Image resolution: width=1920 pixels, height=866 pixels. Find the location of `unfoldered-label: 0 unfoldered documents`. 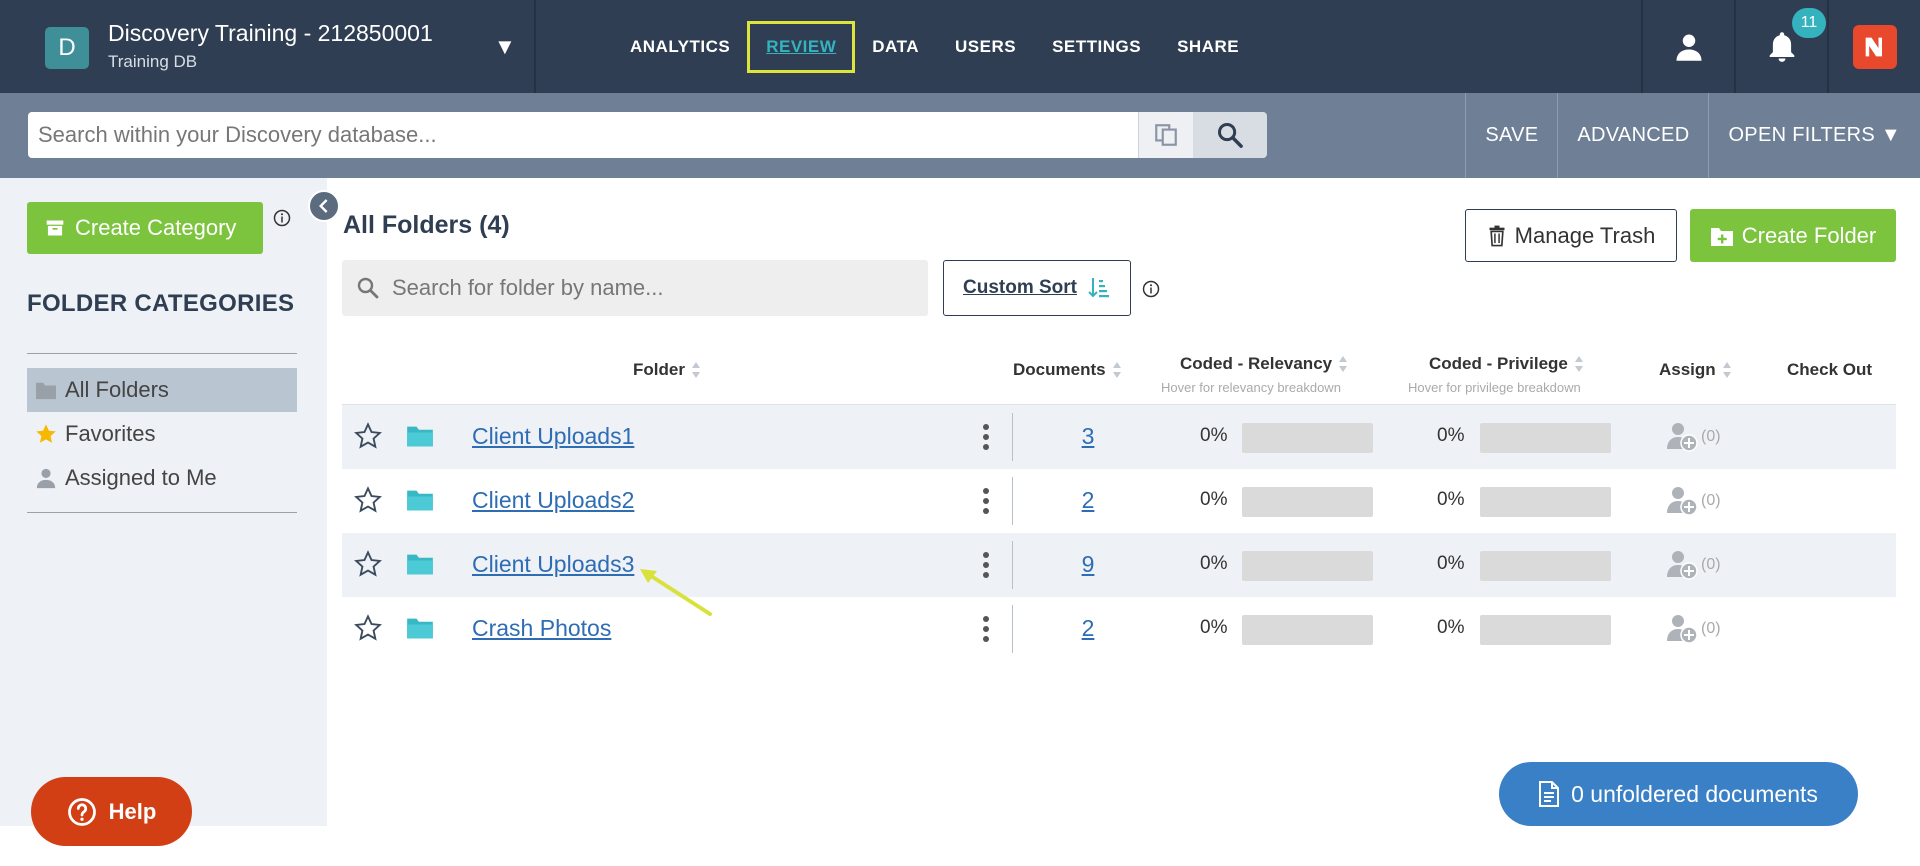

unfoldered-label: 0 unfoldered documents is located at coordinates (1694, 793).